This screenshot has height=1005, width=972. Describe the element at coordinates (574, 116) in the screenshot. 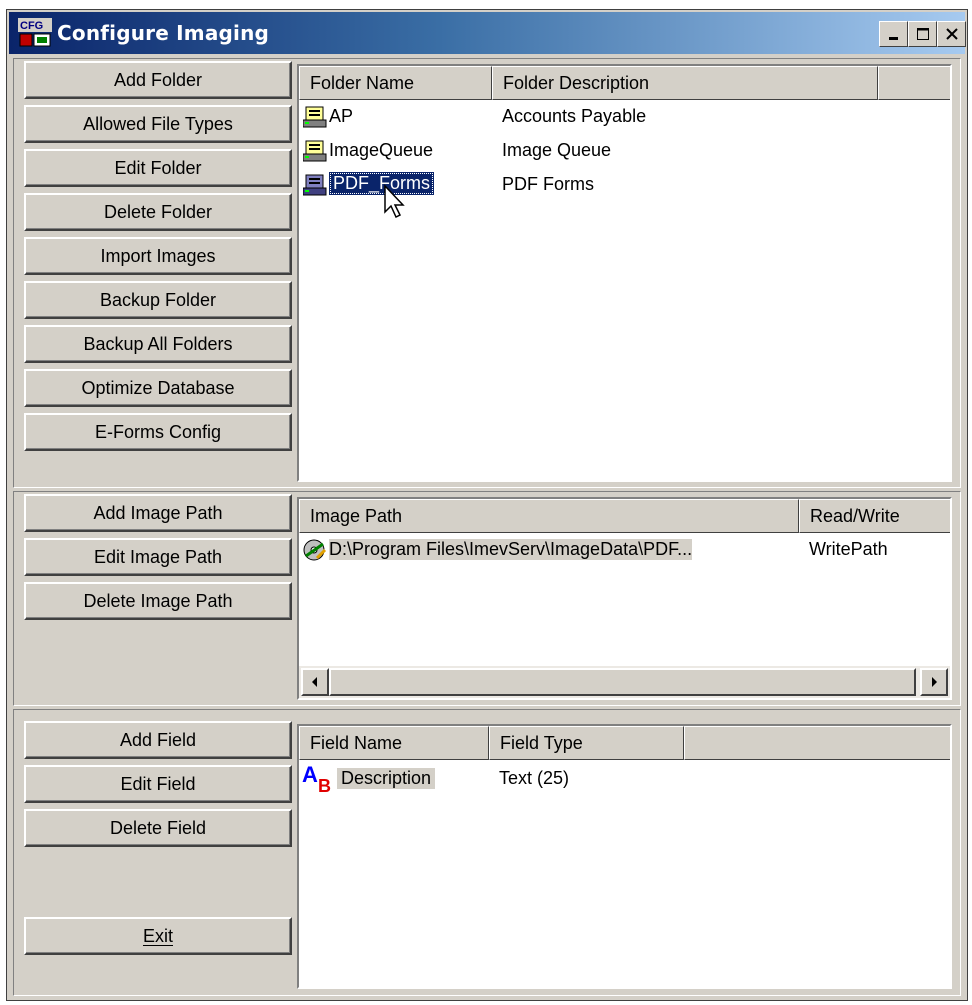

I see `folder-description: Accounts Payable` at that location.